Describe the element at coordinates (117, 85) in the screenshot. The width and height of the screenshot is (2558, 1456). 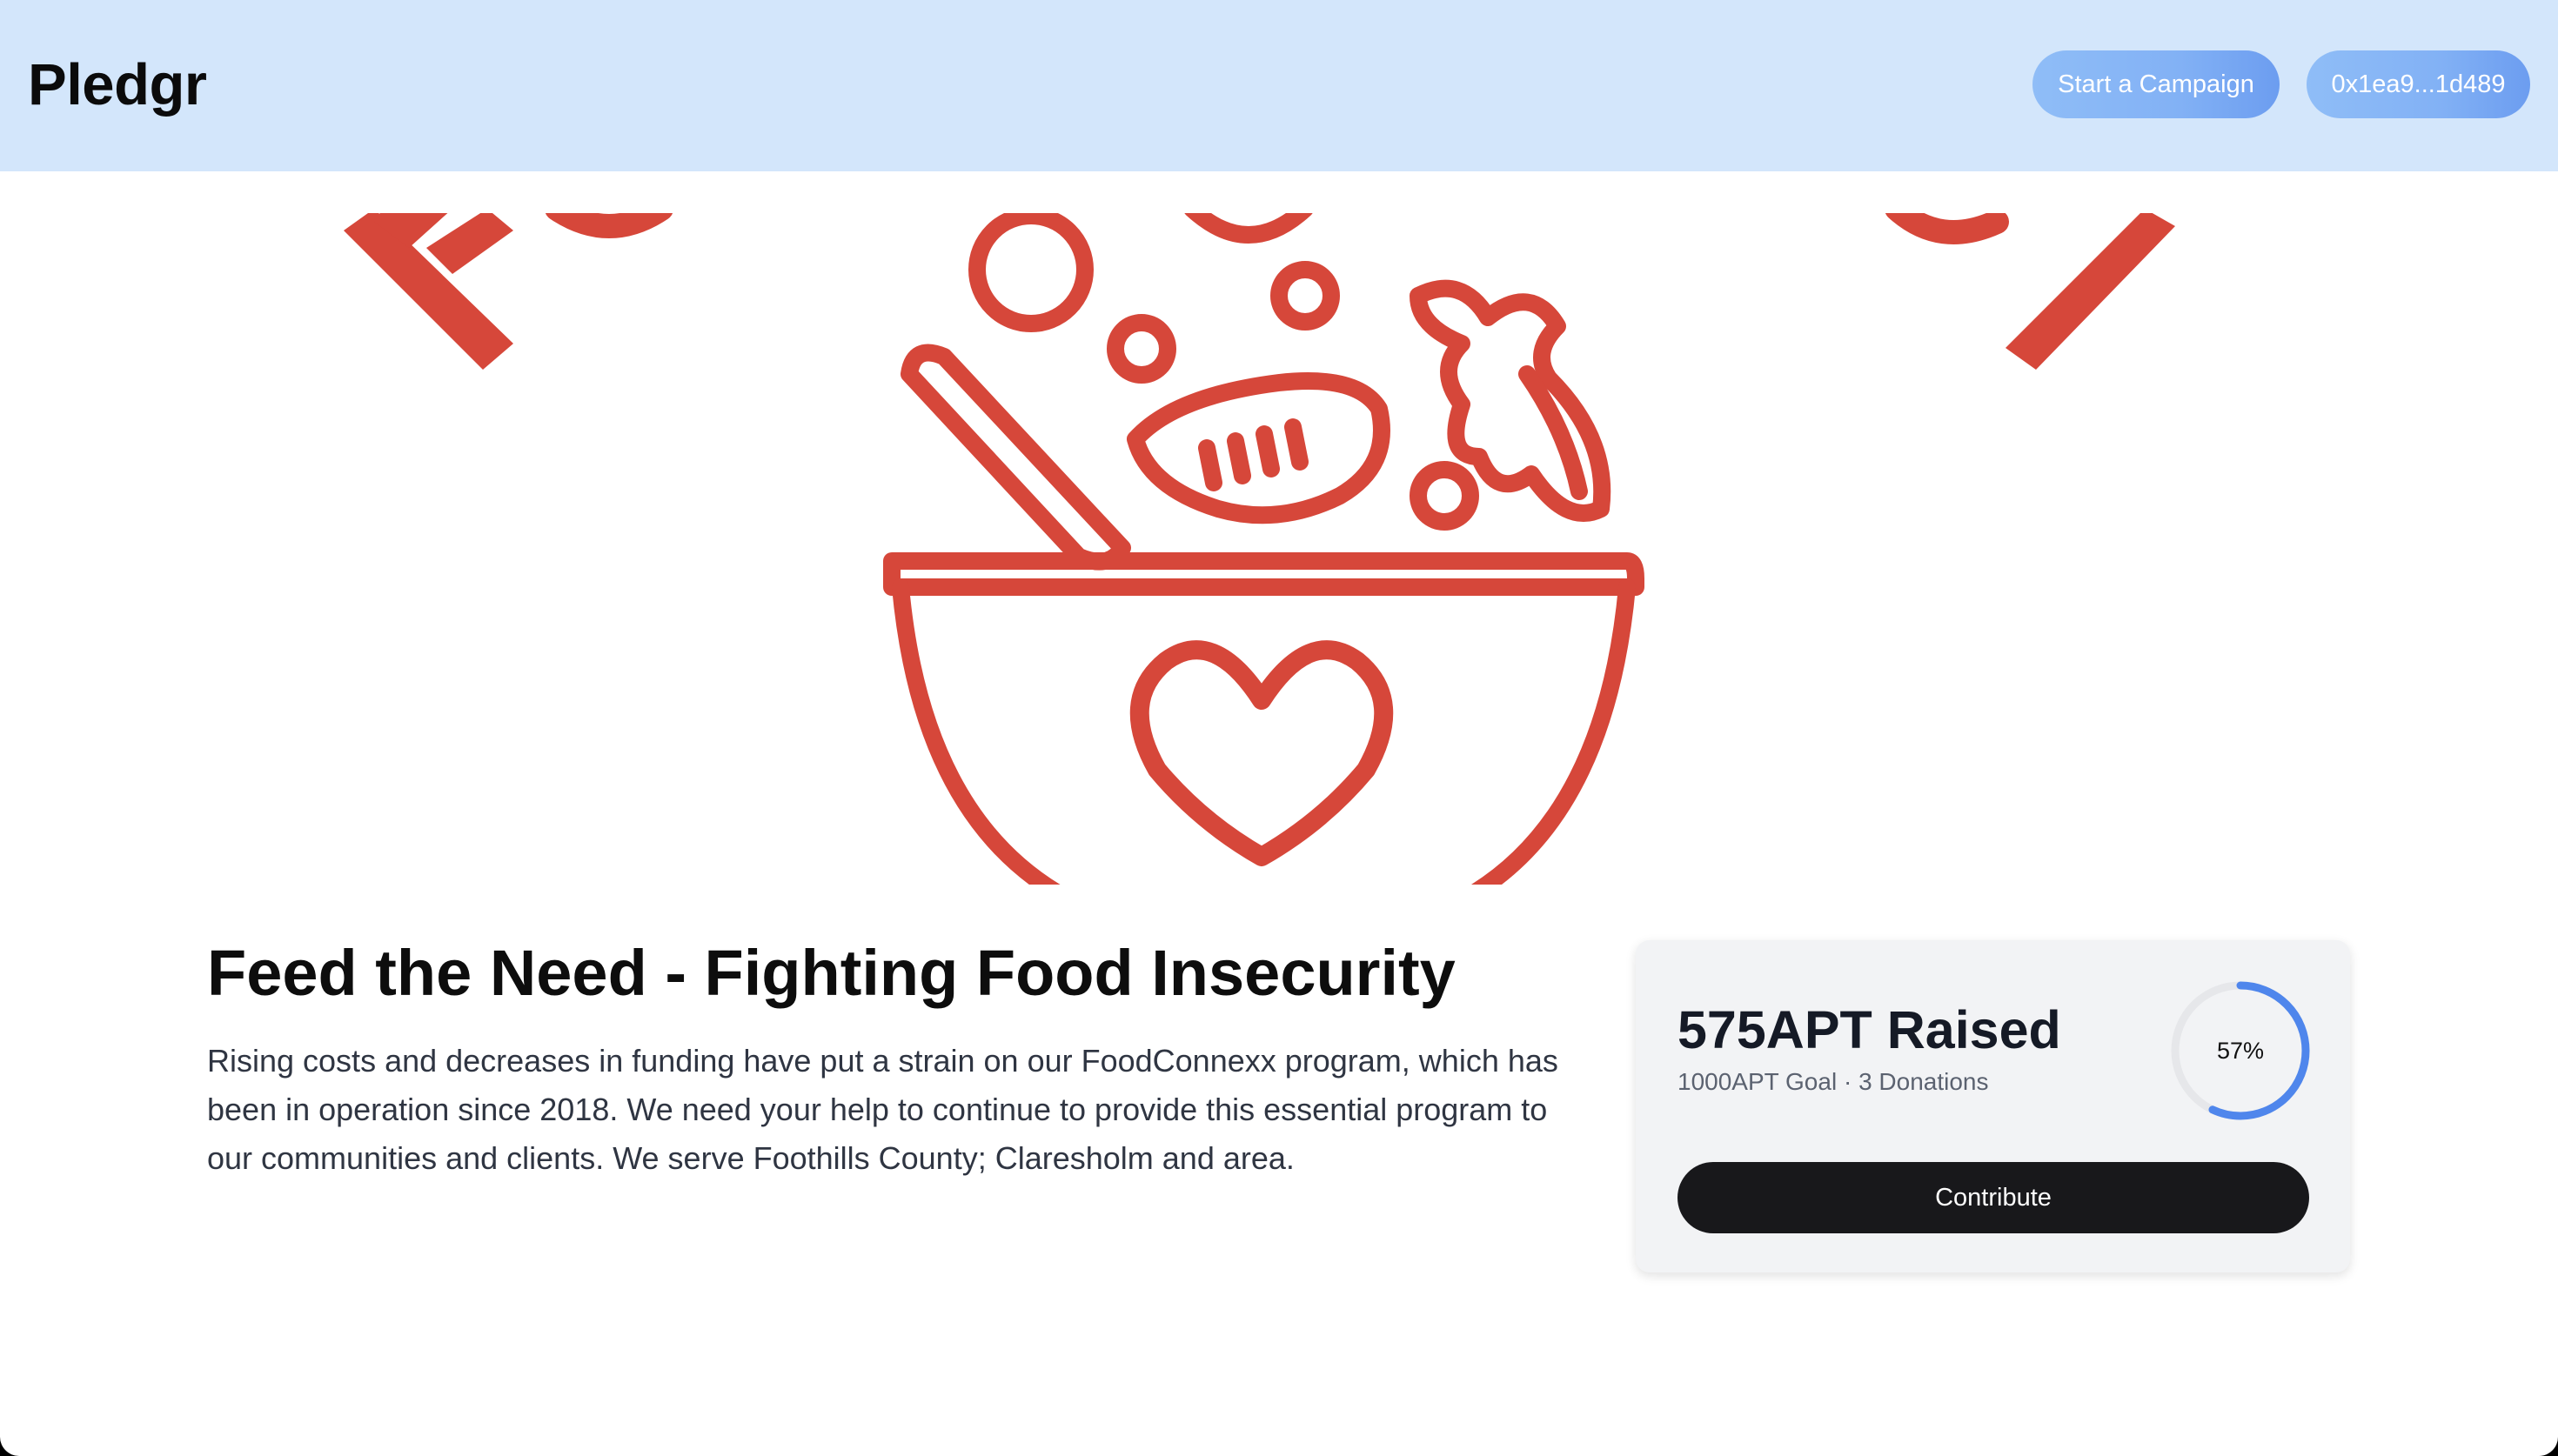
I see `logo: Pledgr` at that location.